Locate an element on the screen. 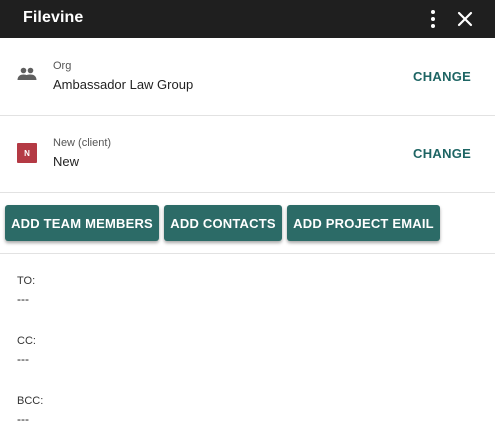 The width and height of the screenshot is (495, 440). add-project-email-button: ADD PROJECT EMAIL is located at coordinates (363, 223).